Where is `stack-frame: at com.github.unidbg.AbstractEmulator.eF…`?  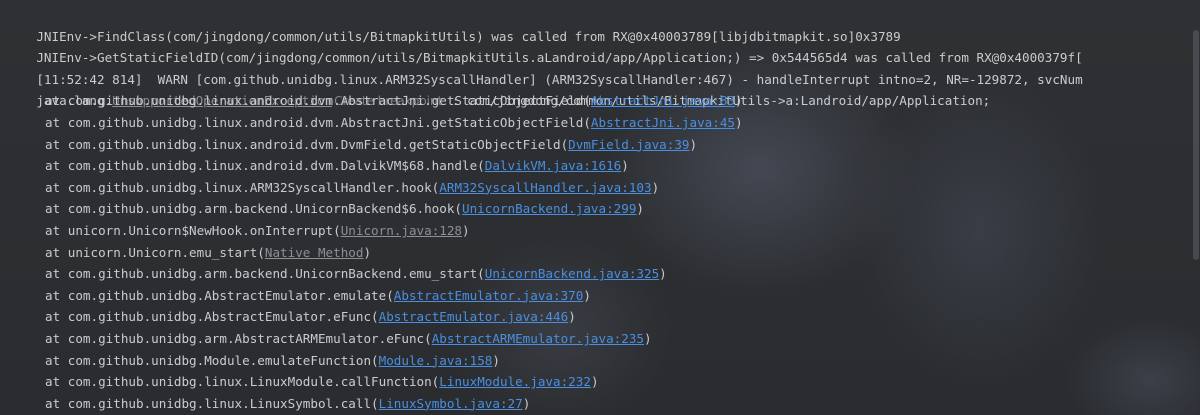 stack-frame: at com.github.unidbg.AbstractEmulator.eF… is located at coordinates (288, 317).